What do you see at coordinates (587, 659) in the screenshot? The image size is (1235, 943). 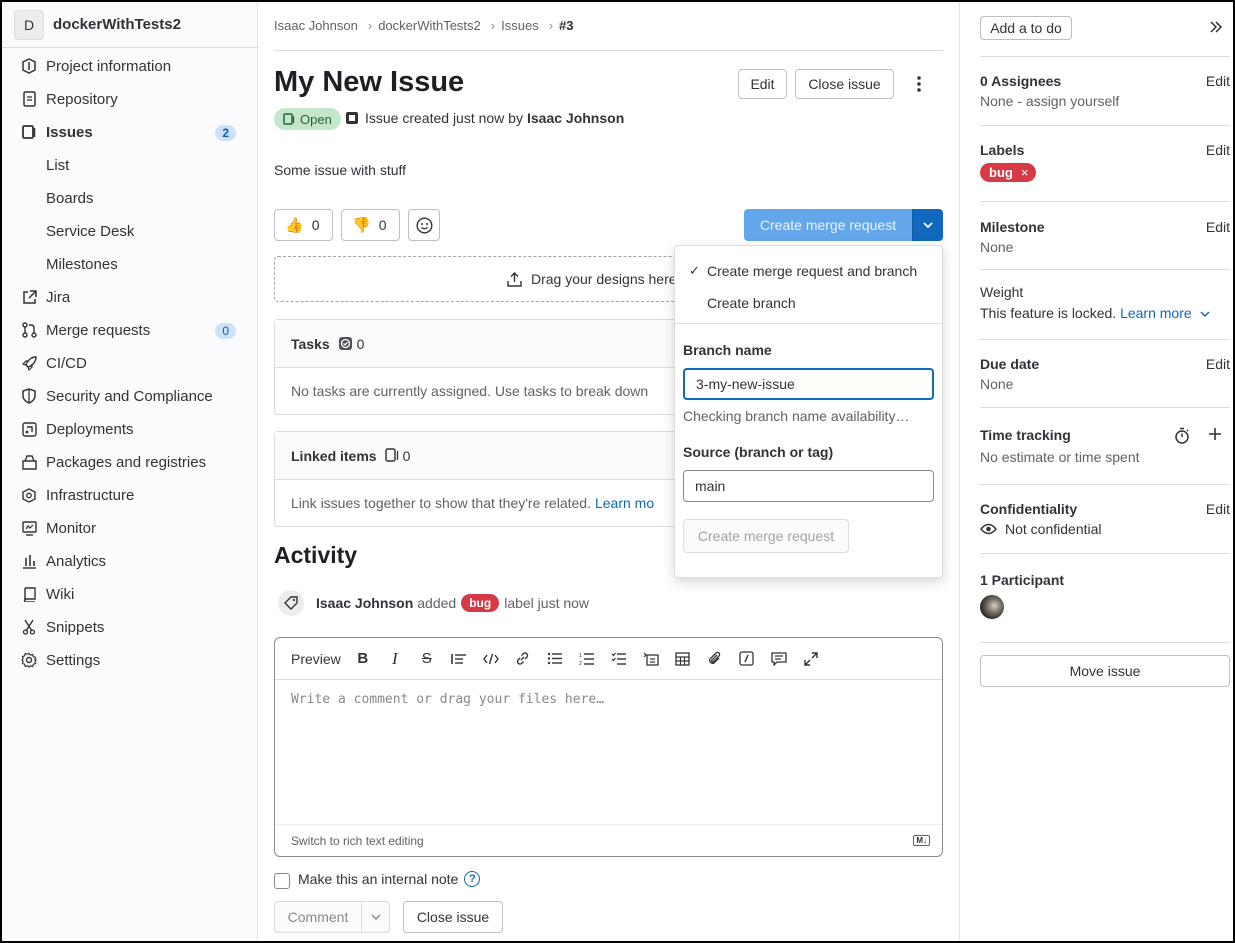 I see `numbered-list-icon: 12` at bounding box center [587, 659].